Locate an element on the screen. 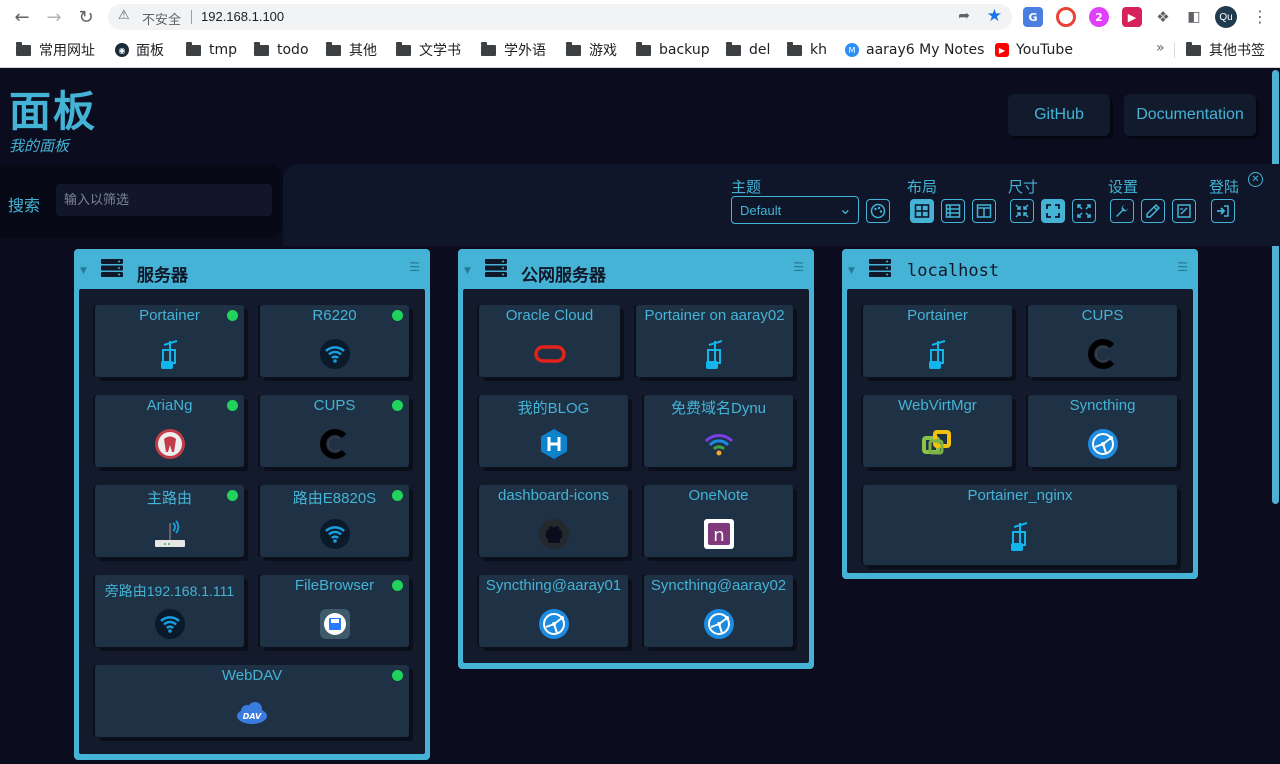 The width and height of the screenshot is (1280, 764). edit-document-icon is located at coordinates (1184, 211).